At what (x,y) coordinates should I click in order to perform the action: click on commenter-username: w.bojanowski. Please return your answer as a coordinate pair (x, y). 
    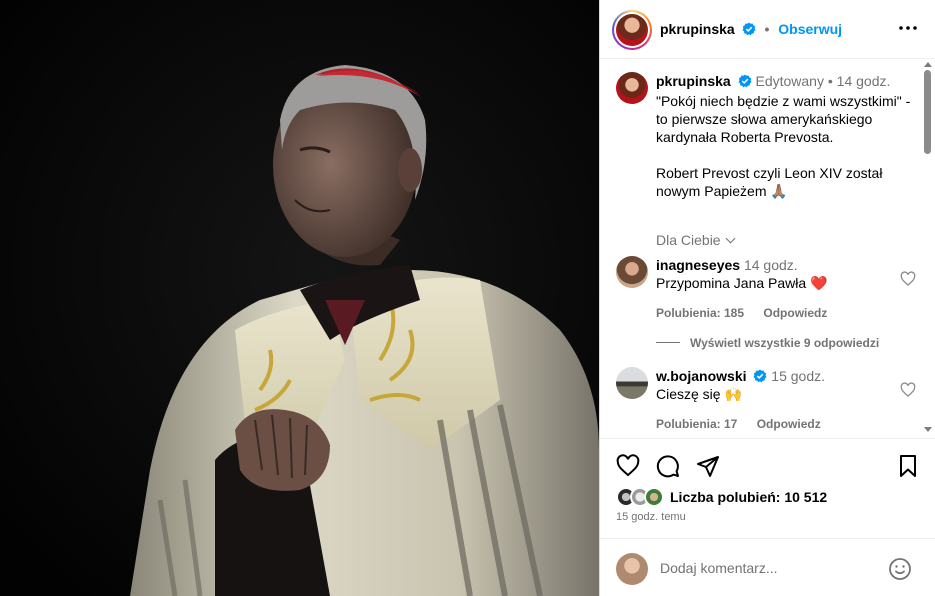
    Looking at the image, I should click on (701, 376).